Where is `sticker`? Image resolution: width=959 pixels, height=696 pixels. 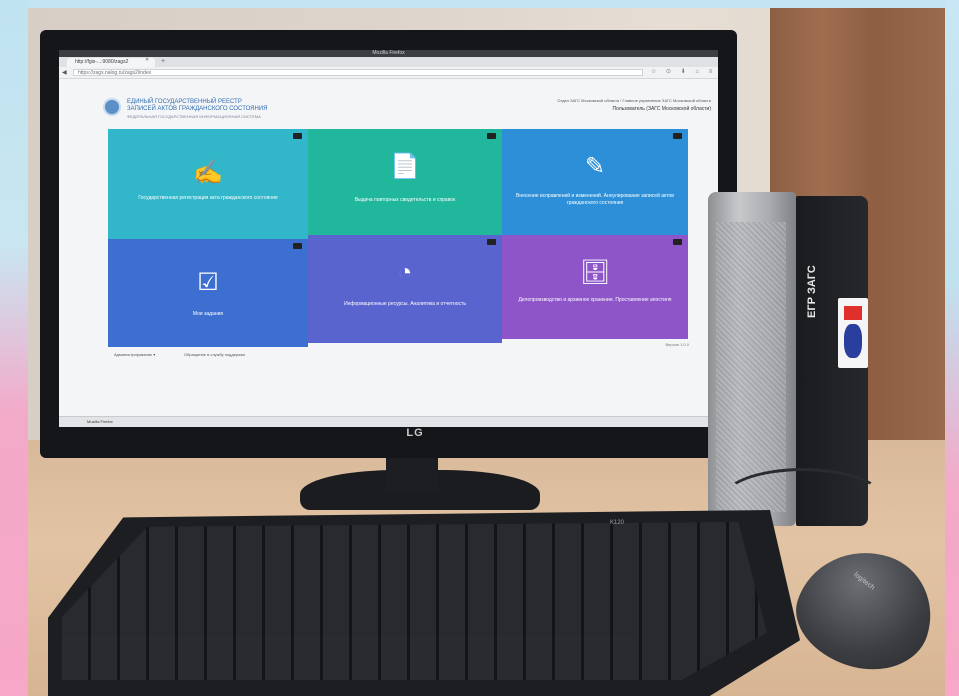 sticker is located at coordinates (853, 333).